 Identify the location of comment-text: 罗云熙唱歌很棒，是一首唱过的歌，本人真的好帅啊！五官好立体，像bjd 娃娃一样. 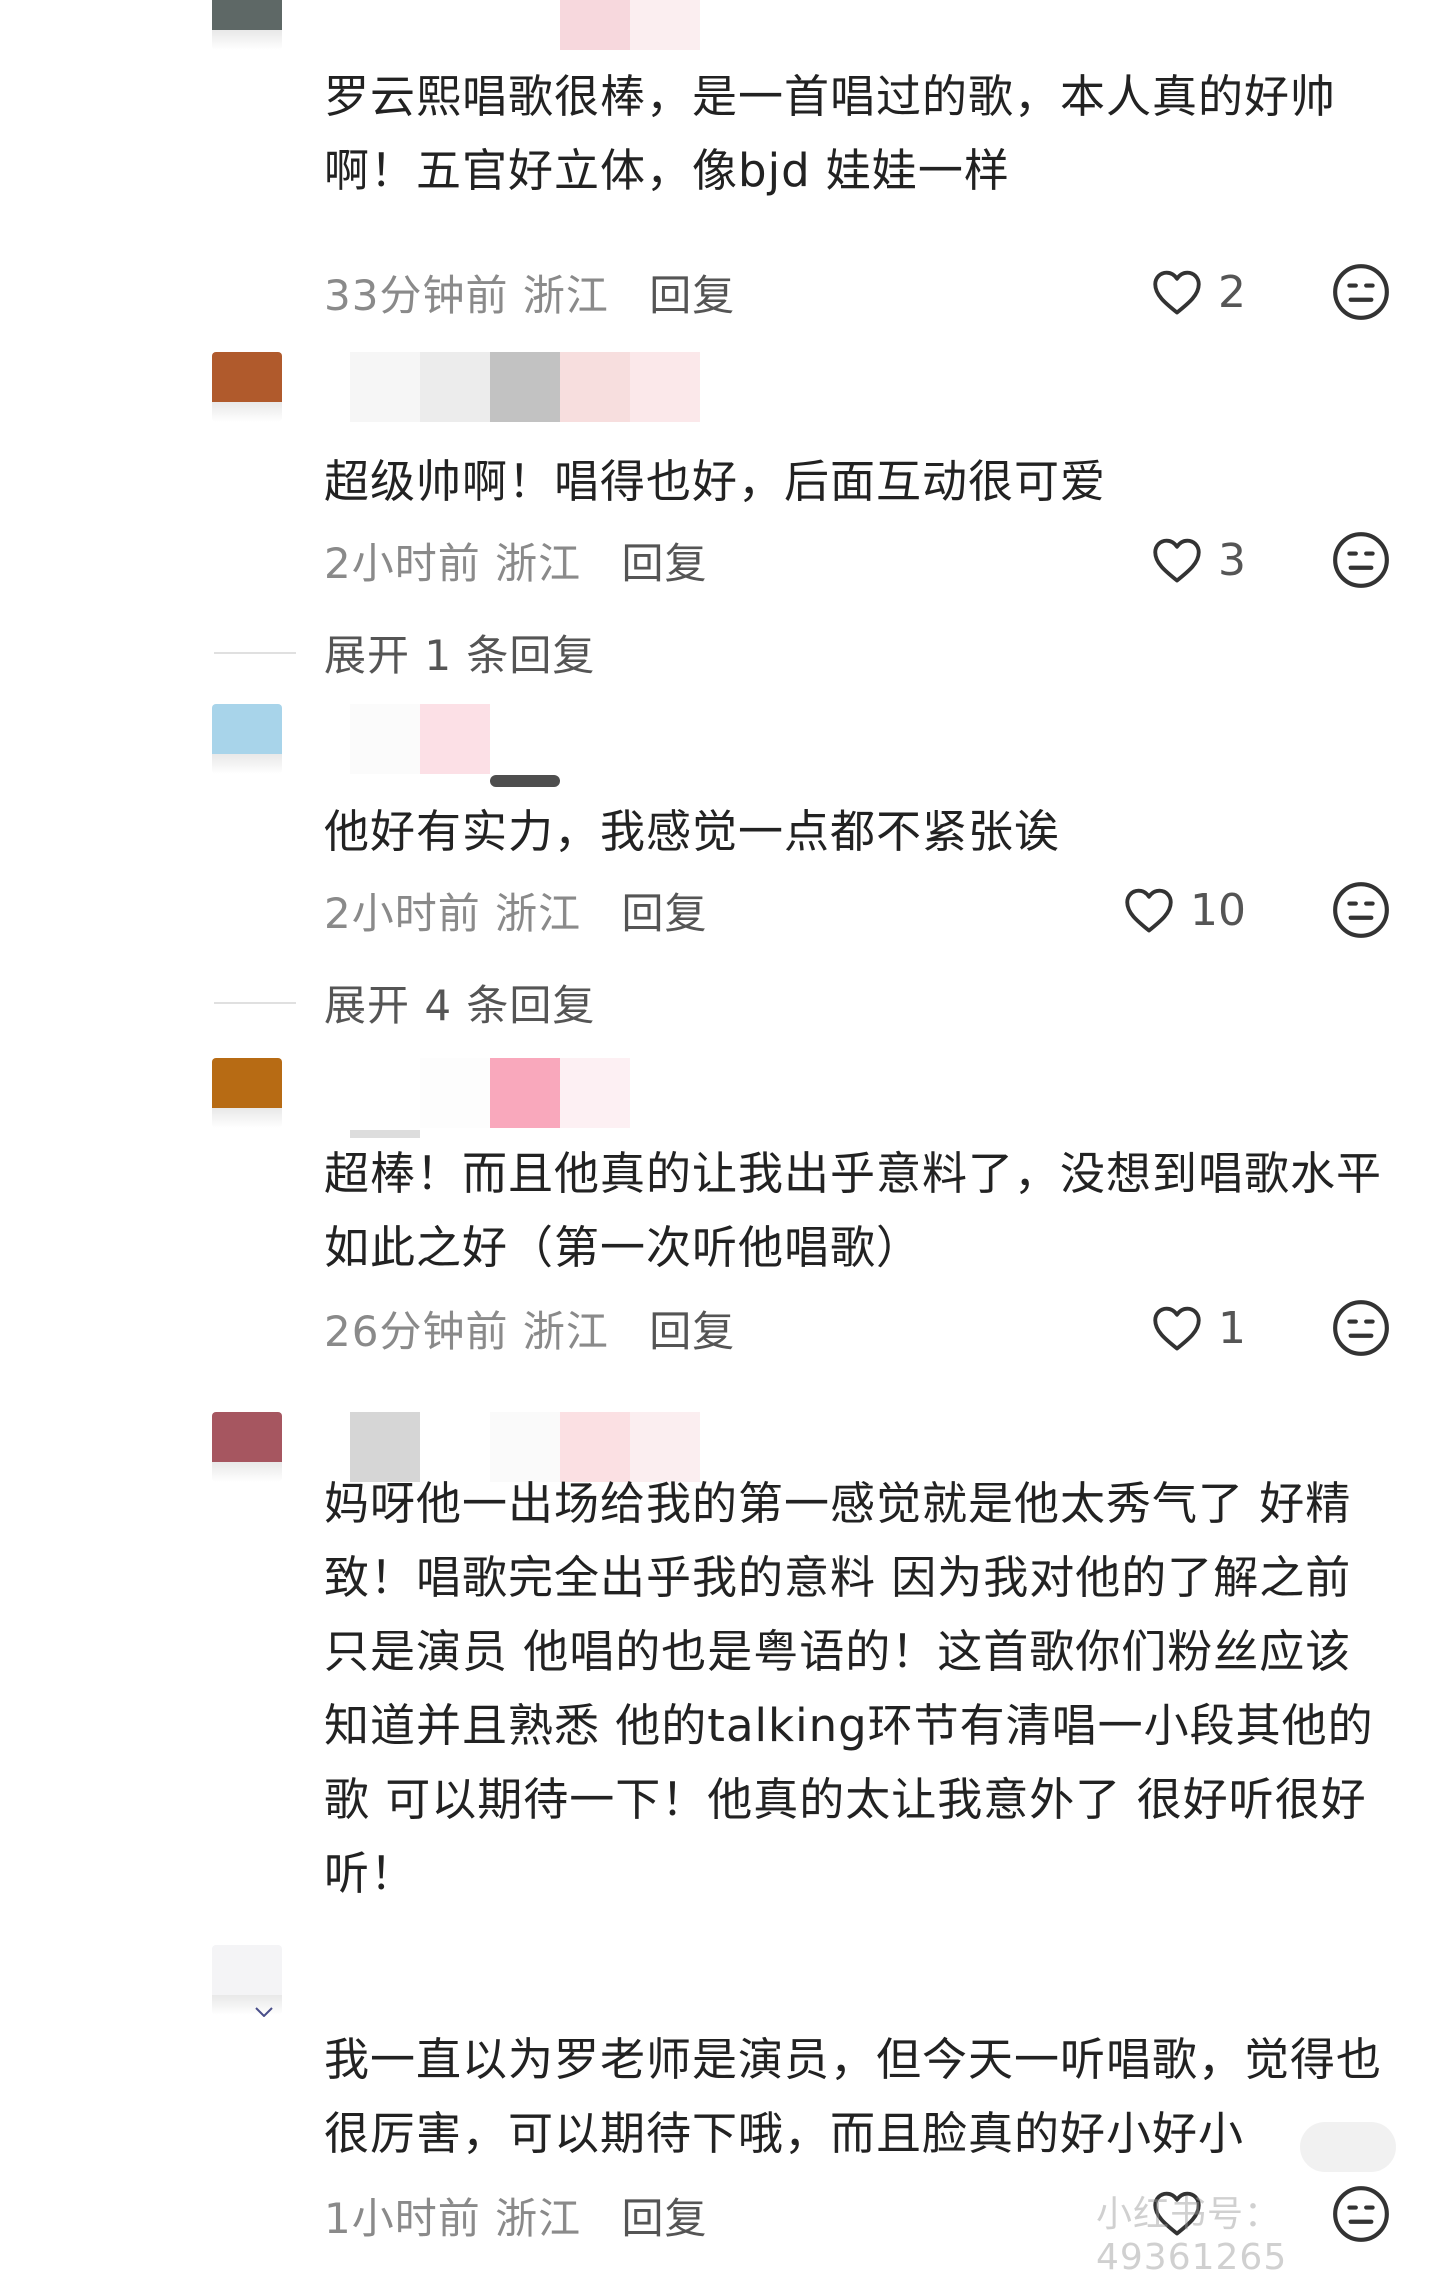
(830, 133).